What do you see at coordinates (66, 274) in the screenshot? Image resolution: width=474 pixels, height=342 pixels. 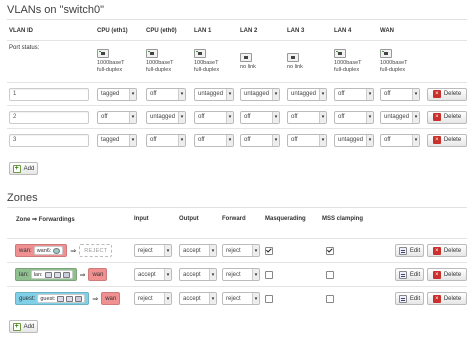 I see `wireless-icon` at bounding box center [66, 274].